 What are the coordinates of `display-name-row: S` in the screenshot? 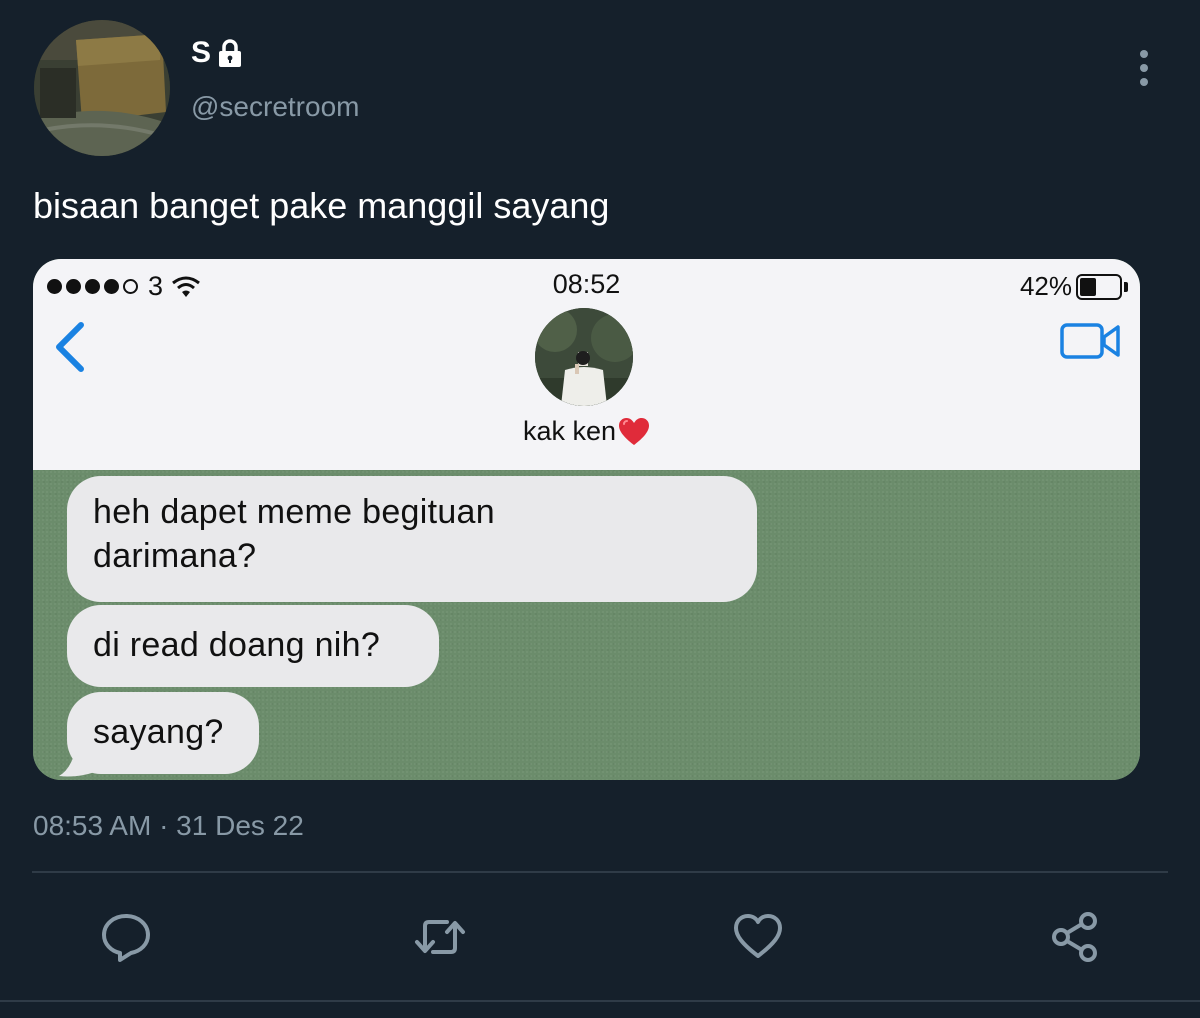 It's located at (217, 53).